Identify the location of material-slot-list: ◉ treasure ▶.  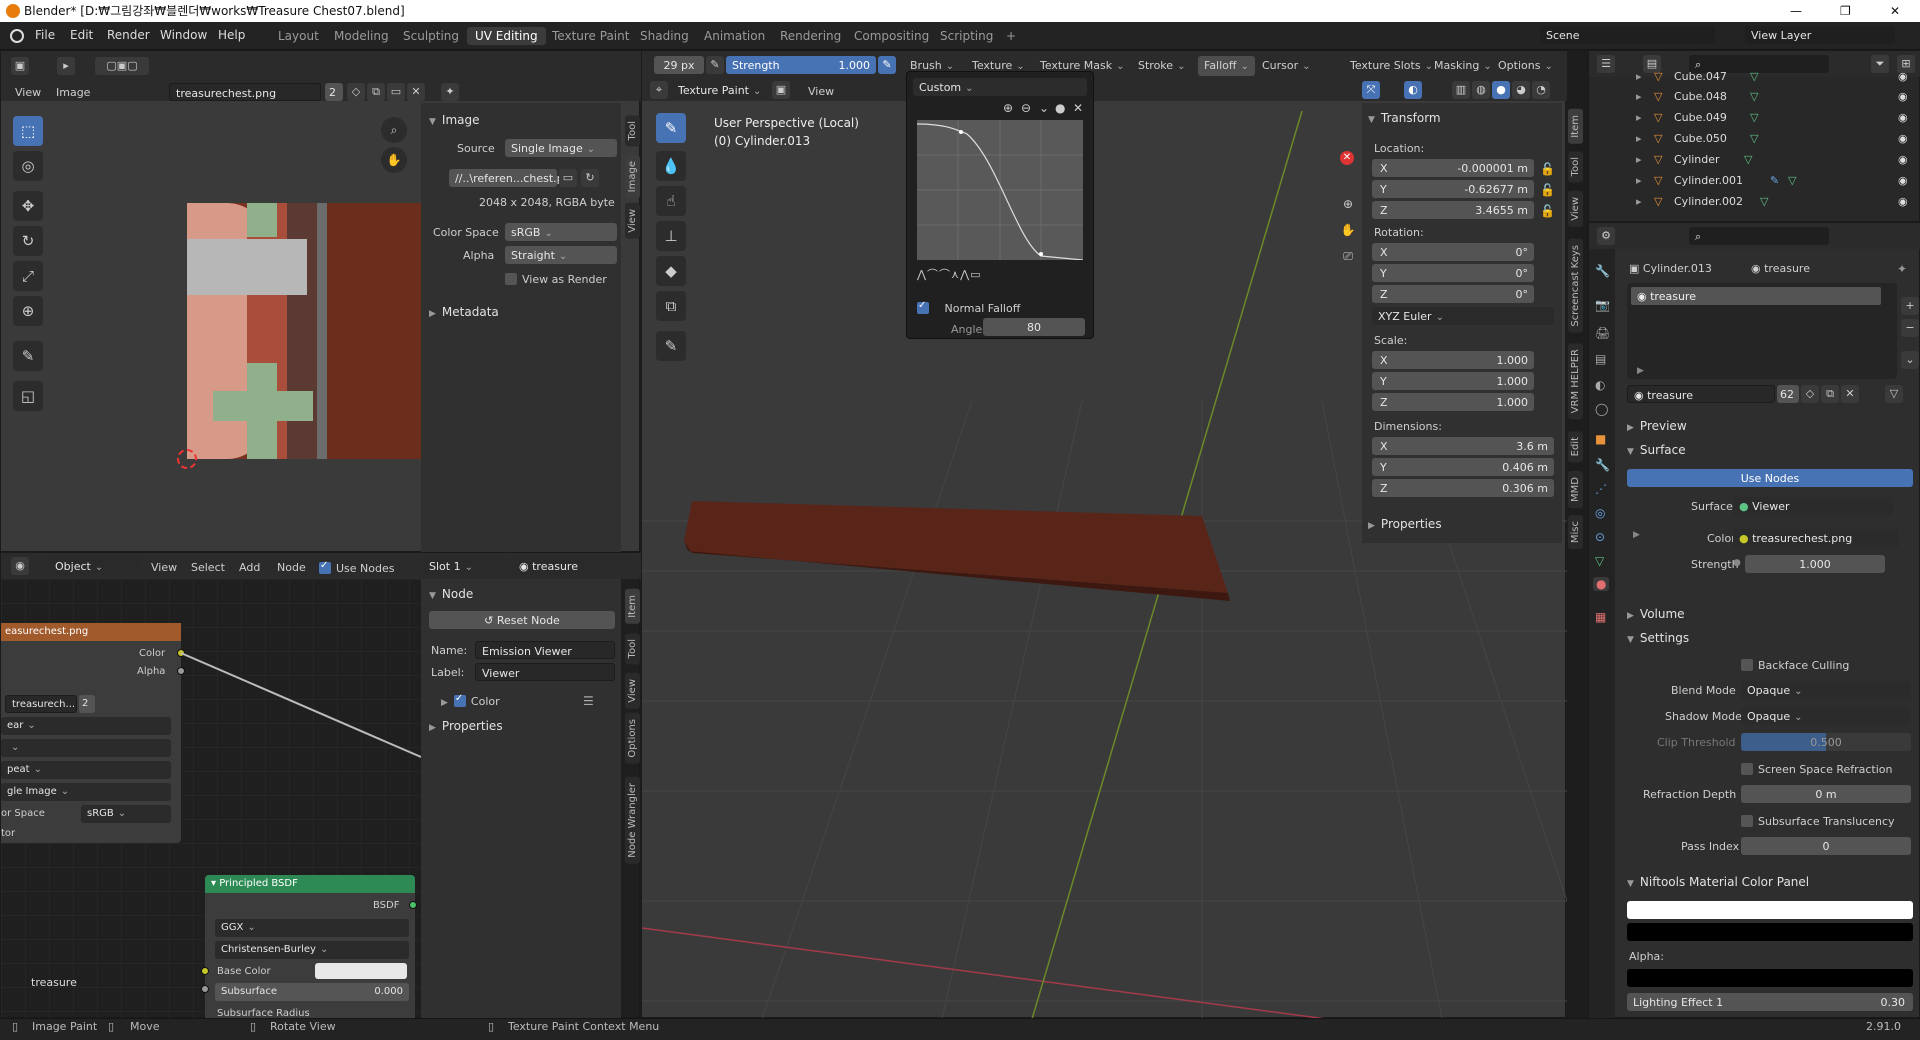
(1762, 331).